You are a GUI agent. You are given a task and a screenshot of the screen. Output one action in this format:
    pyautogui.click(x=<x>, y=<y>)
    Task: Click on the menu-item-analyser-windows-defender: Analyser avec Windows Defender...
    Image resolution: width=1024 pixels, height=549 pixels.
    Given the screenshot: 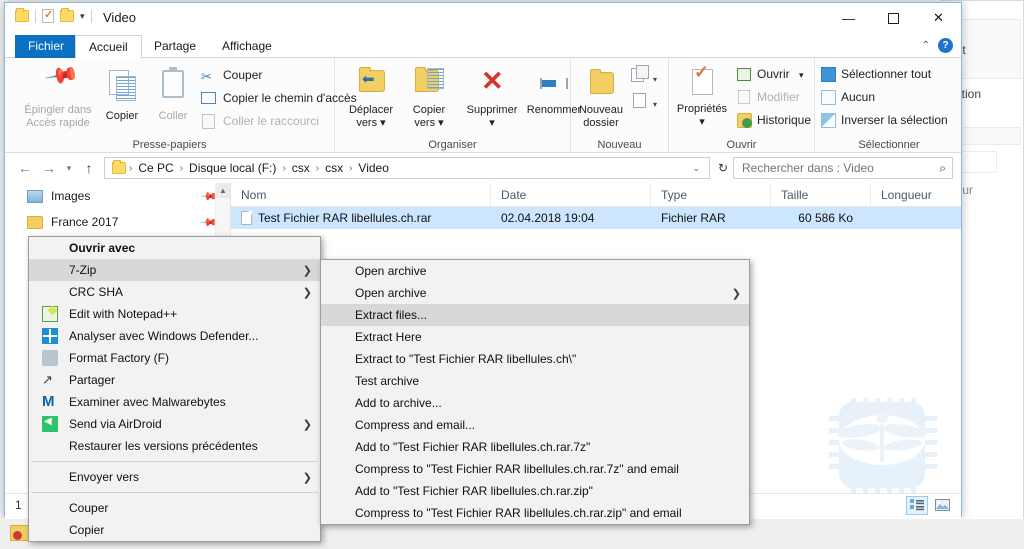 What is the action you would take?
    pyautogui.click(x=174, y=336)
    